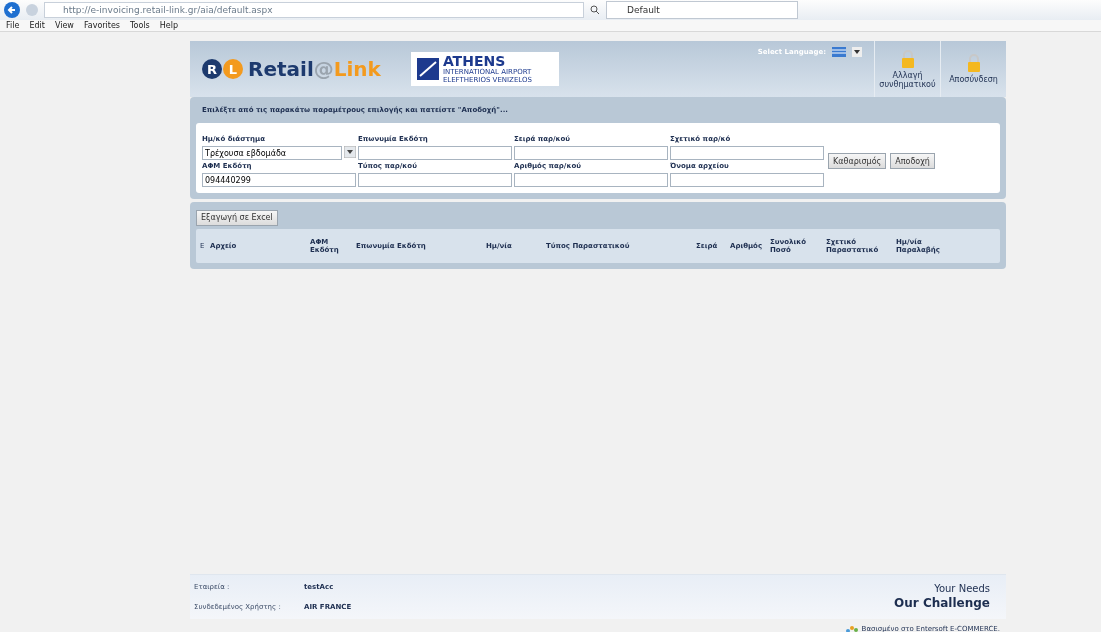  I want to click on period-select: Τρέχουσα εβδομάδα, so click(272, 153).